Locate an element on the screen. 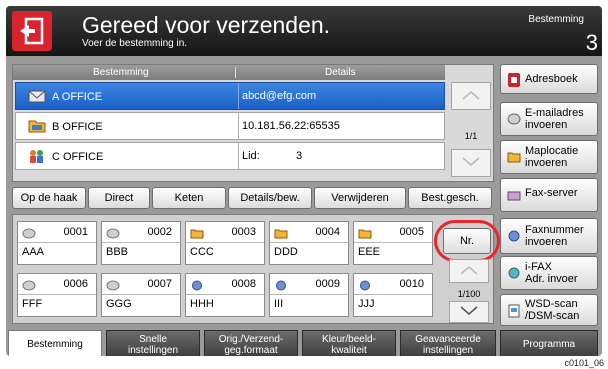  table-row: B OFFICE 10.181.56.22:65535 is located at coordinates (230, 126).